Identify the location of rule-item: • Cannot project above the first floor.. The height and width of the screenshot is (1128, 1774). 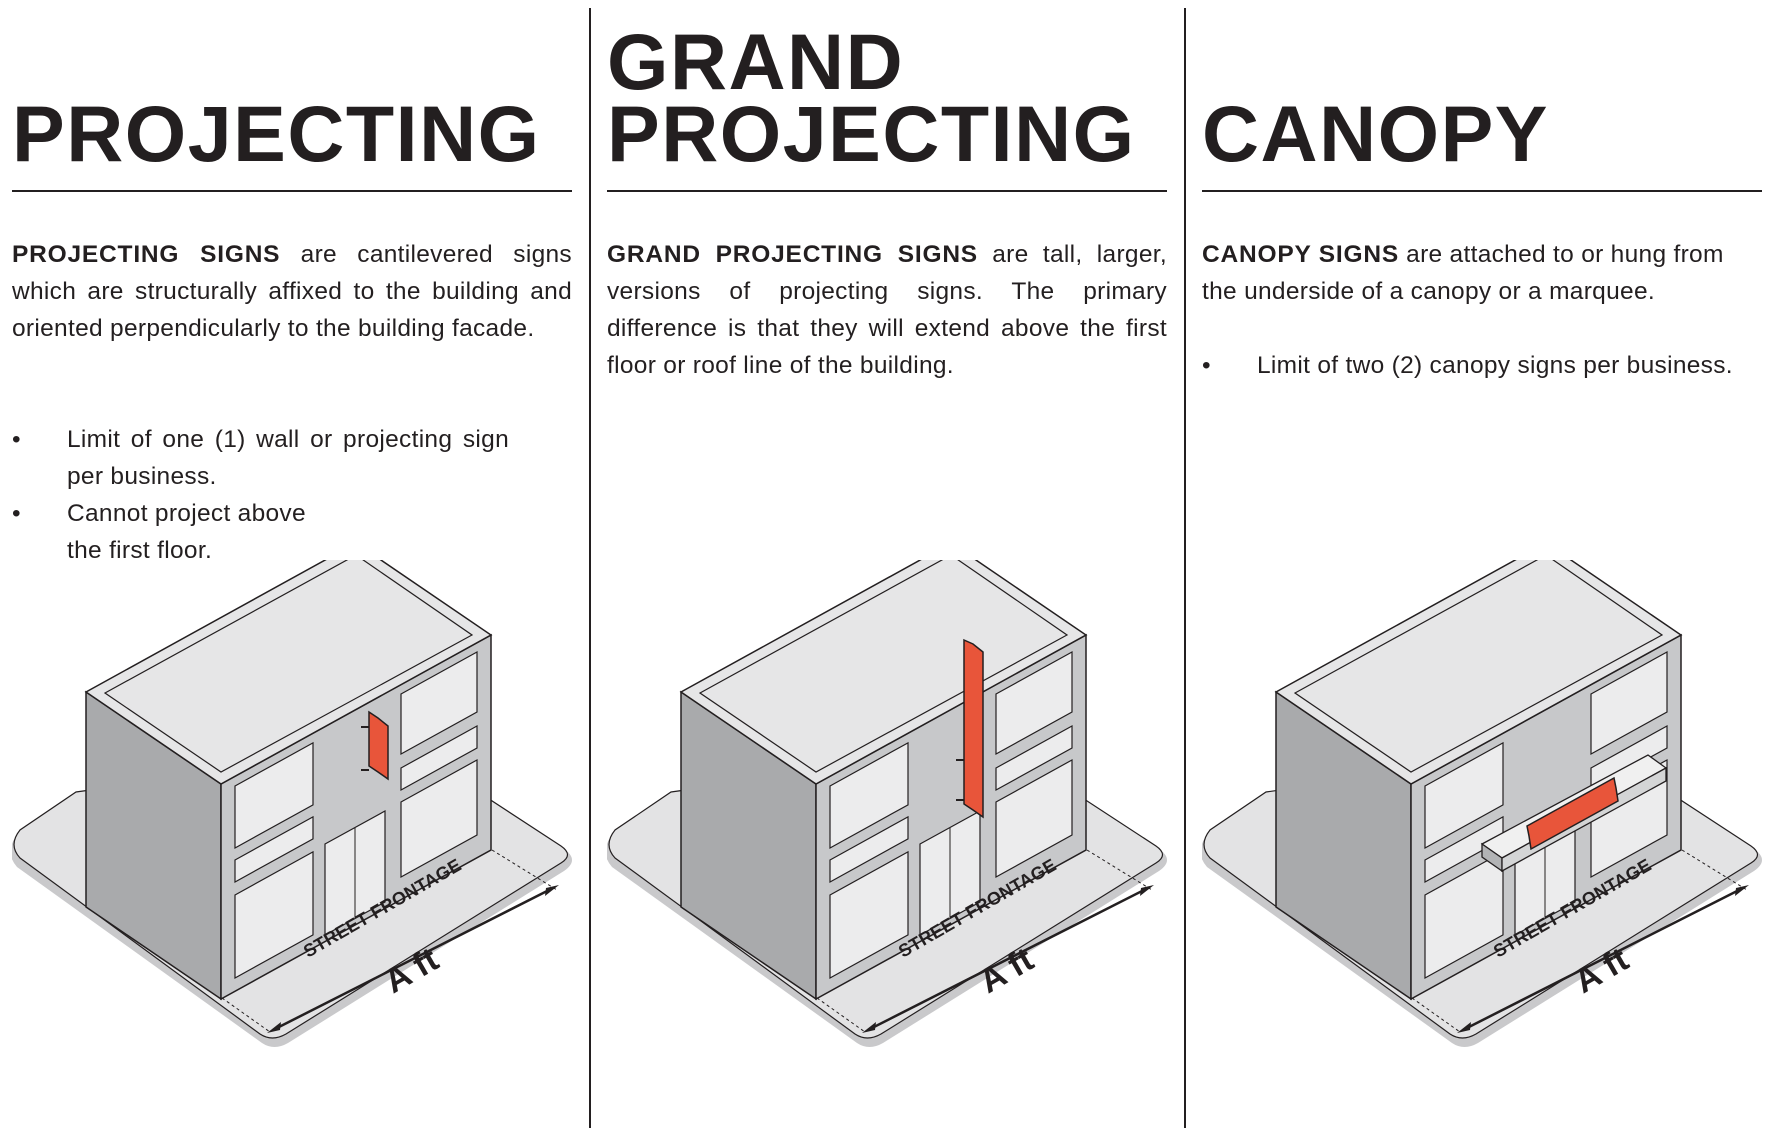
(179, 532).